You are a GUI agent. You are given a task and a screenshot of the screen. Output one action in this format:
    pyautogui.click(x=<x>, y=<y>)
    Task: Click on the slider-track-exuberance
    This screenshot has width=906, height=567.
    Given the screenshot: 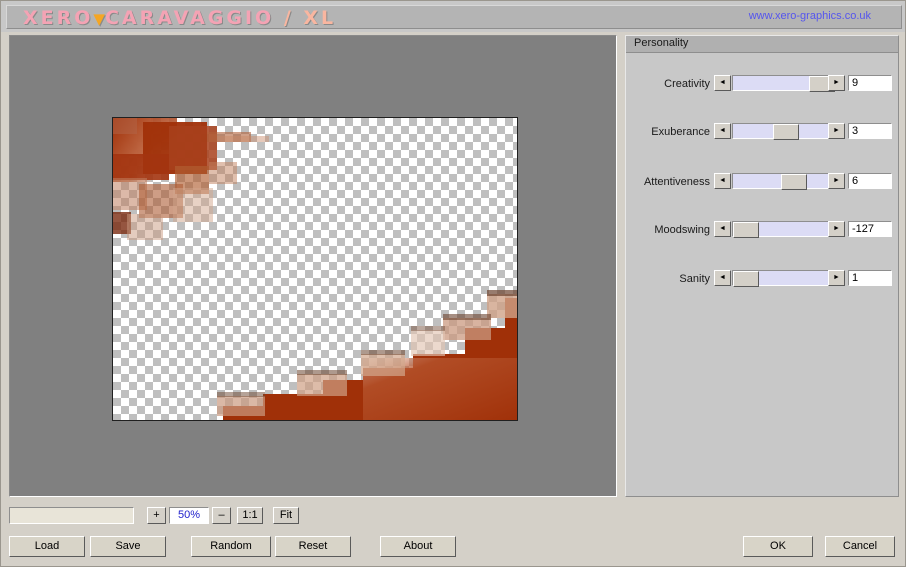 What is the action you would take?
    pyautogui.click(x=785, y=131)
    